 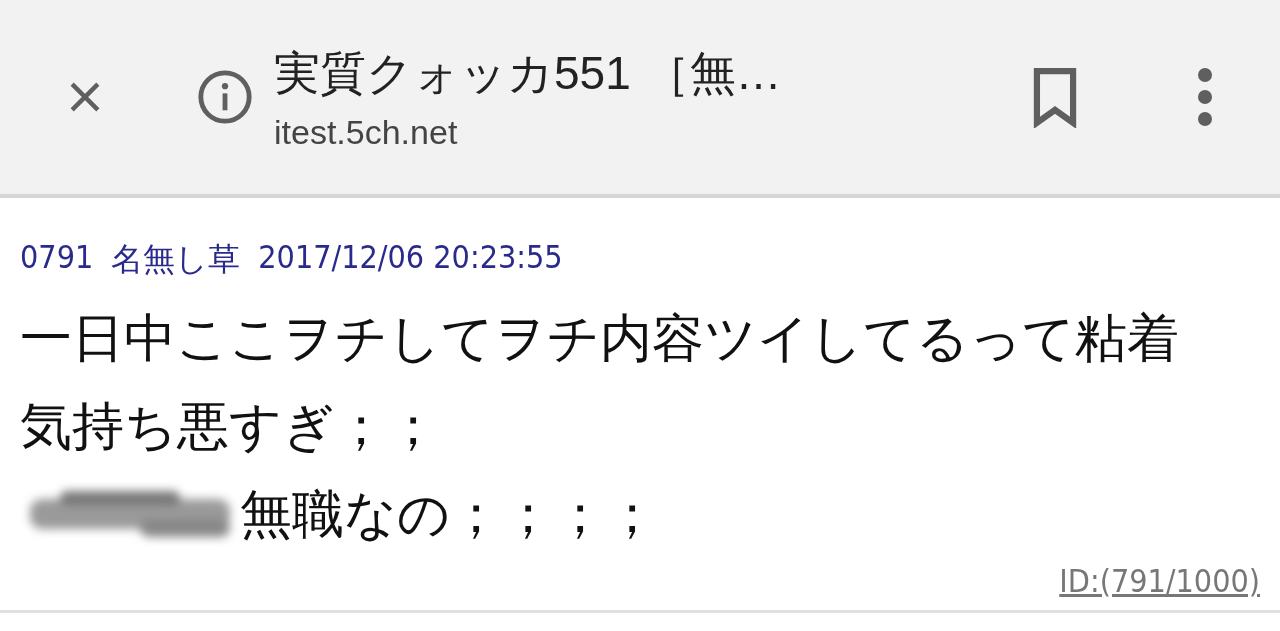 What do you see at coordinates (1205, 97) in the screenshot?
I see `menu-icon` at bounding box center [1205, 97].